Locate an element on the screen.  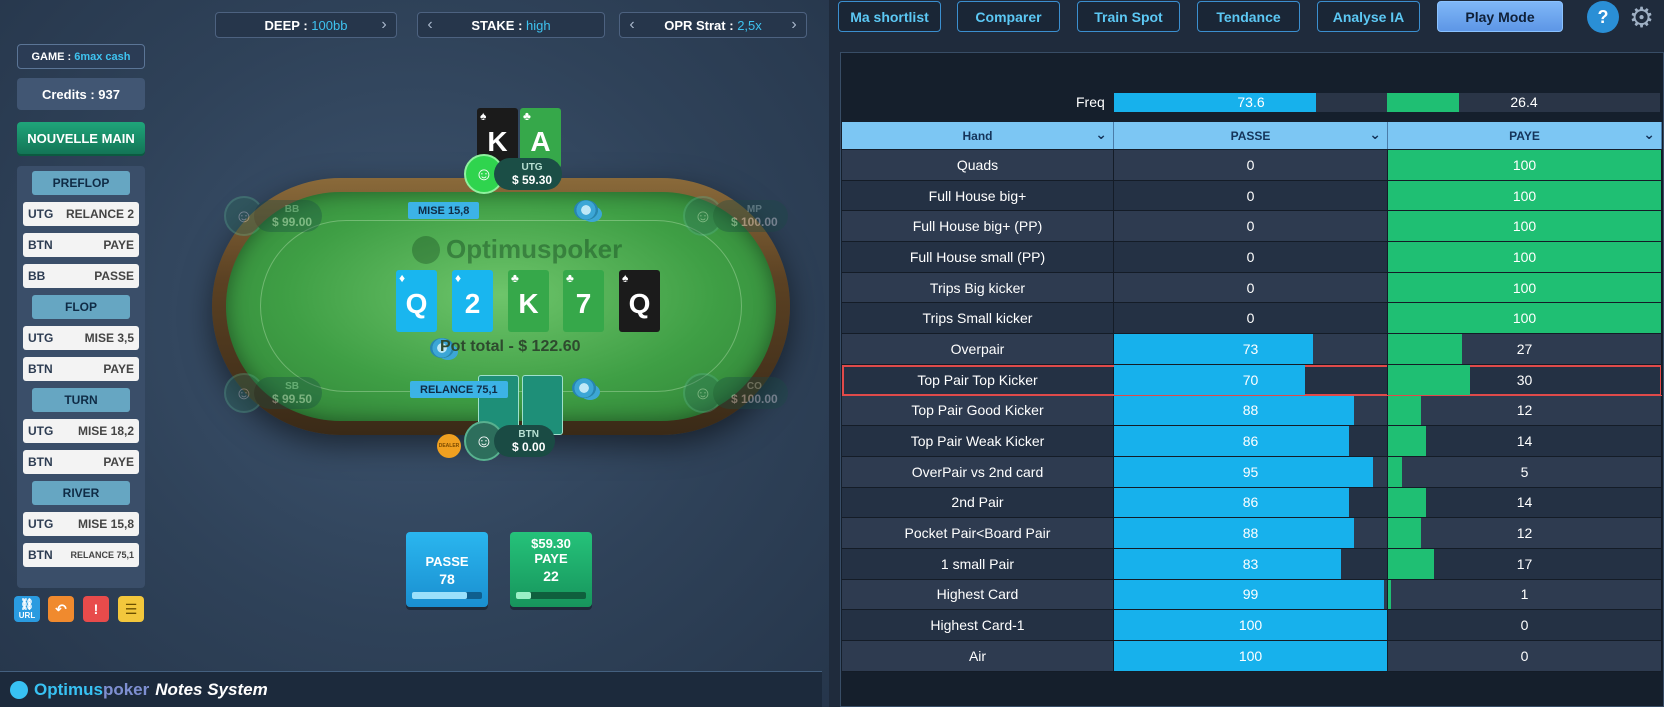
paye-cell: 14 is located at coordinates (1525, 502).